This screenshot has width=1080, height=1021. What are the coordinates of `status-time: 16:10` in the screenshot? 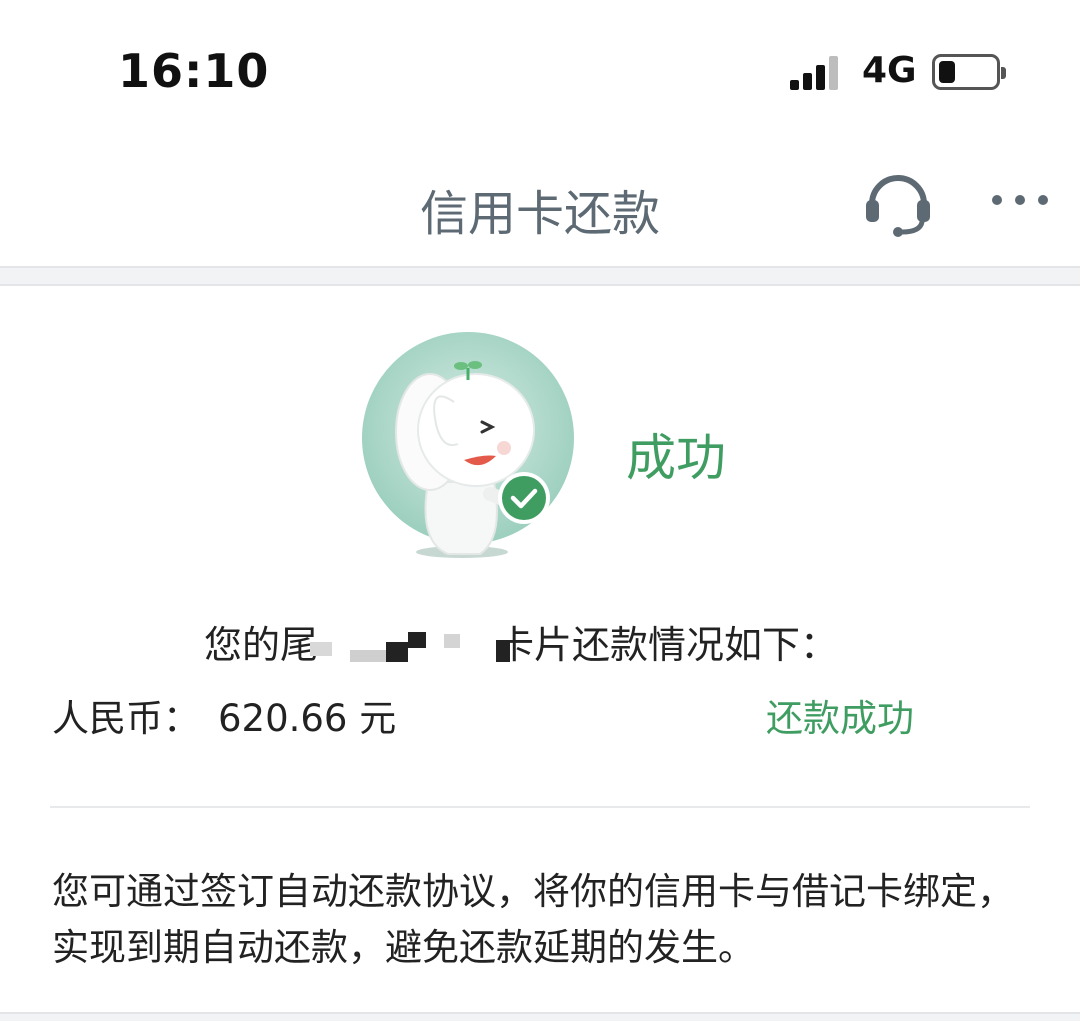 It's located at (194, 71).